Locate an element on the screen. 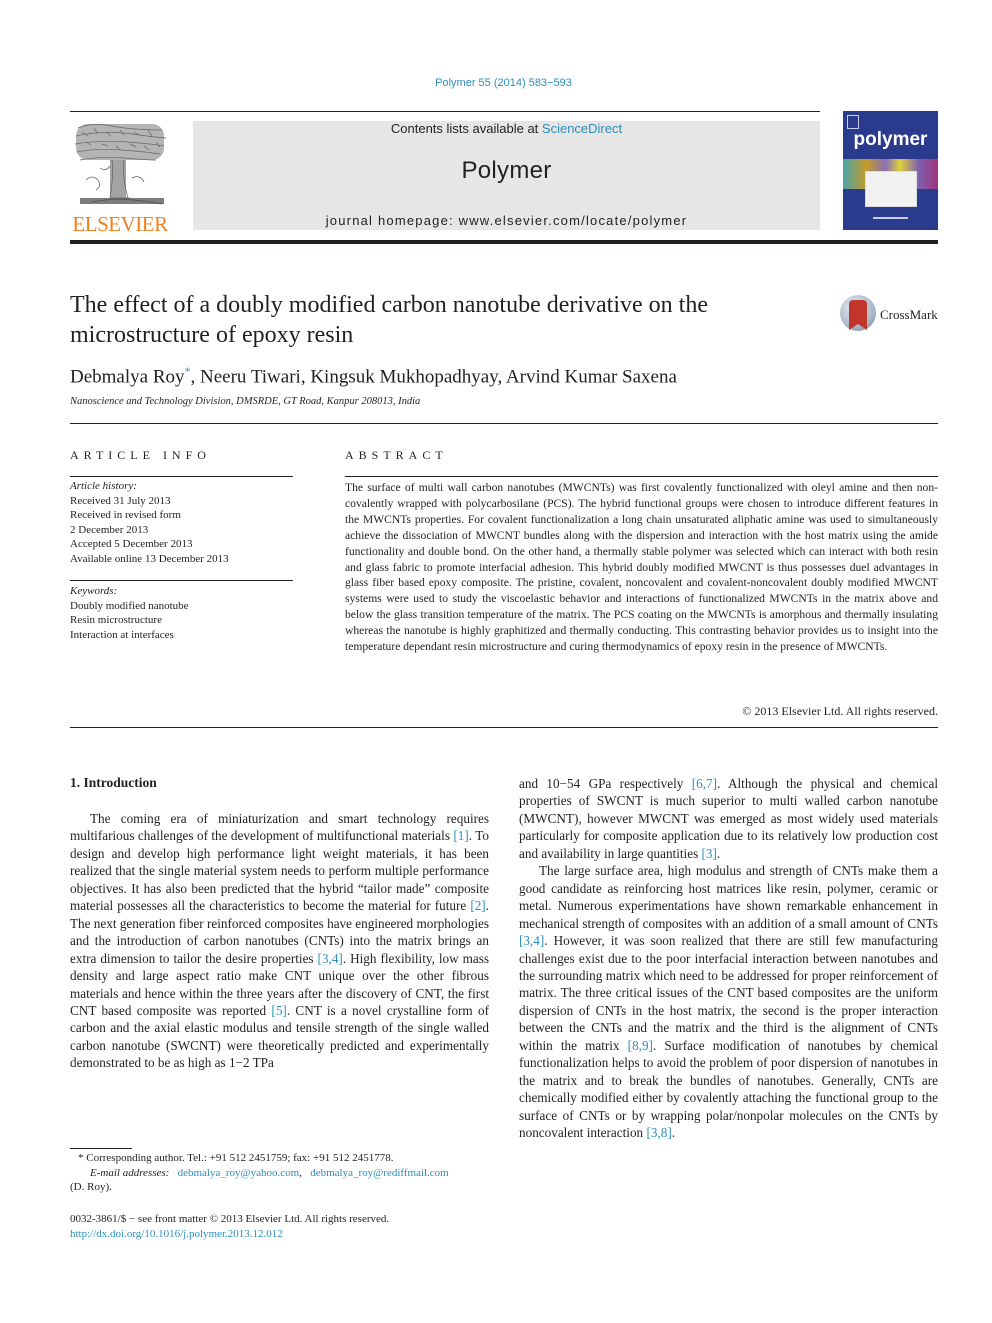  reference-link: [1] is located at coordinates (460, 835).